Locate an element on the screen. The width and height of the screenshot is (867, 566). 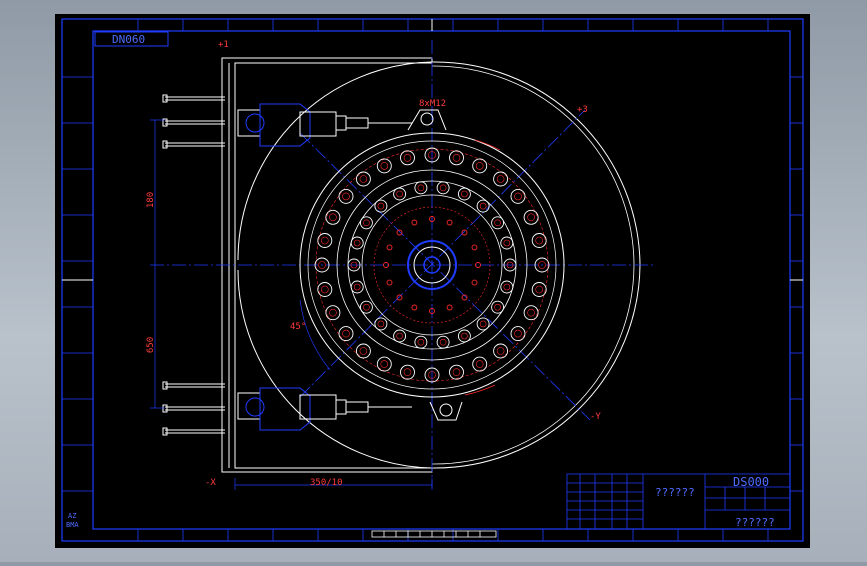
left-upper-dimension: 180 is located at coordinates (151, 200).